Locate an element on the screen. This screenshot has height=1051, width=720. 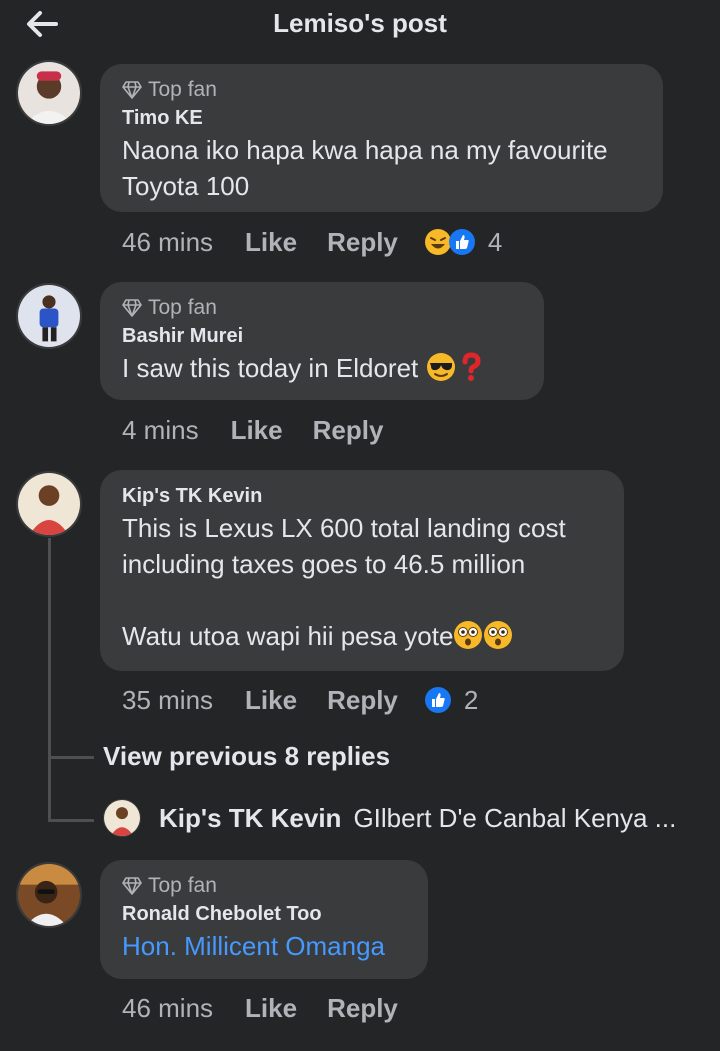
comment-time: 4 mins is located at coordinates (160, 429).